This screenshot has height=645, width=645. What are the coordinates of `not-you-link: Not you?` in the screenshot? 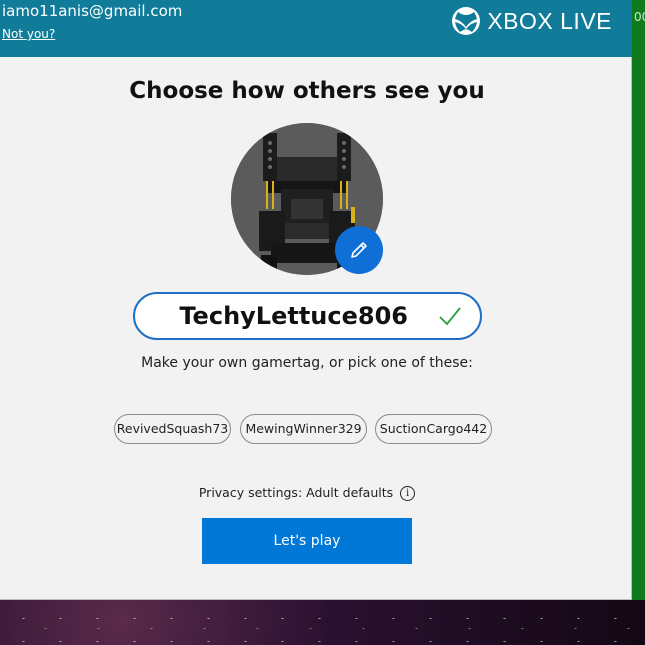 It's located at (28, 34).